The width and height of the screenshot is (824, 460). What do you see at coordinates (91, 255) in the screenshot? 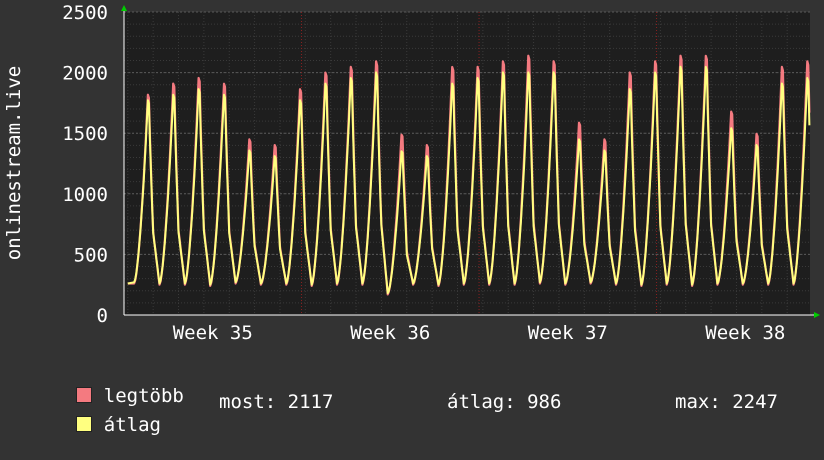
I see `y-tick-label: 500` at bounding box center [91, 255].